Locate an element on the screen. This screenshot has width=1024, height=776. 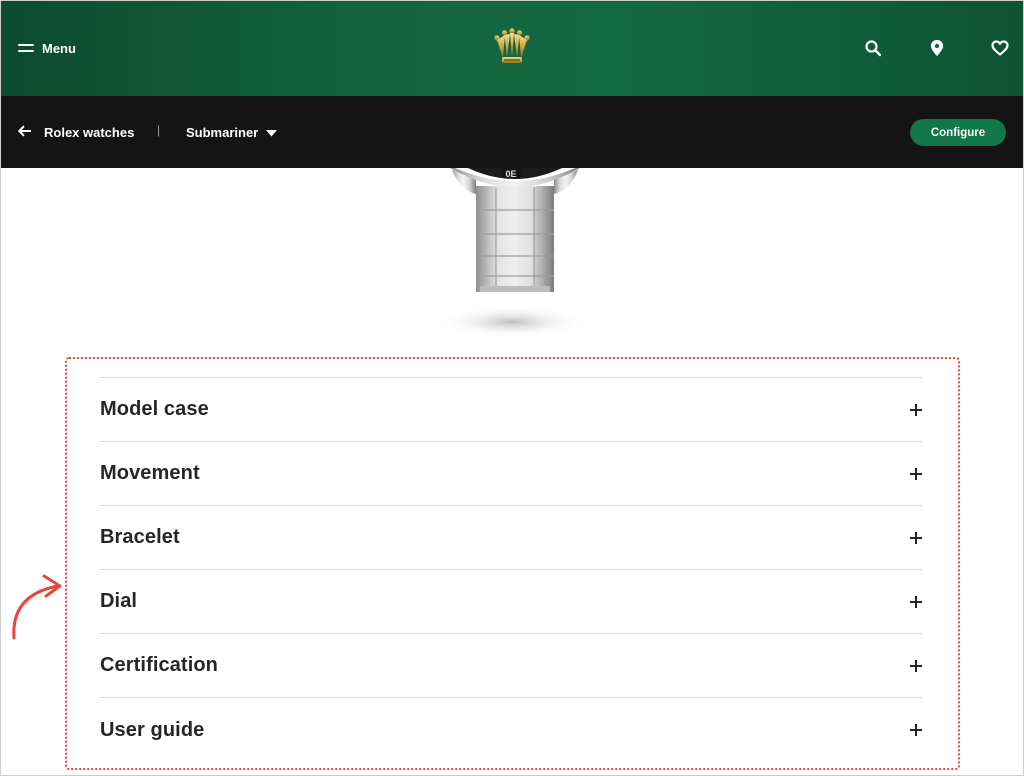
main-header: Menu is located at coordinates (512, 48).